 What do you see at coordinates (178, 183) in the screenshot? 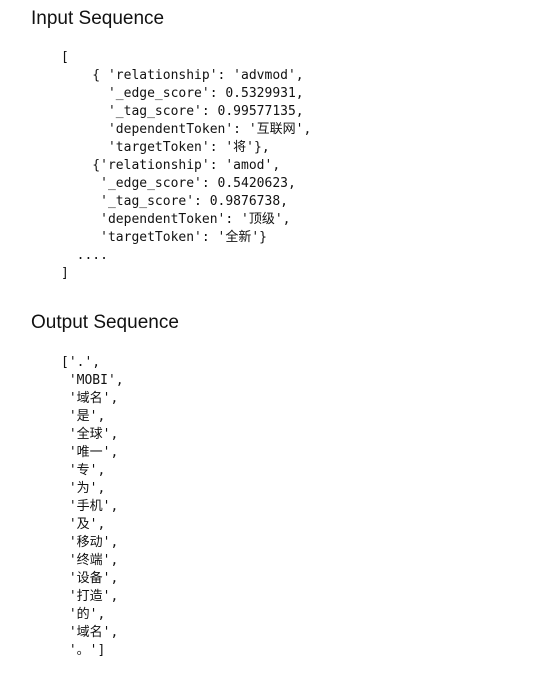
I see `code-line: '_edge_score': 0.5420623,` at bounding box center [178, 183].